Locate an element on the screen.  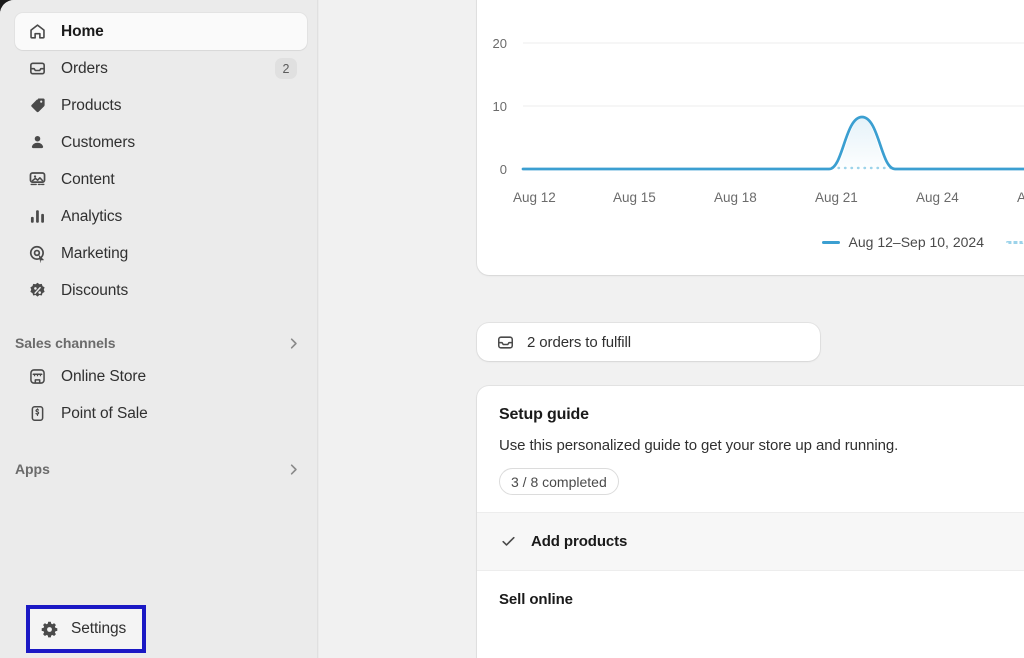
orders-to-fulfill-label: 2 orders to fulfill is located at coordinates (579, 342).